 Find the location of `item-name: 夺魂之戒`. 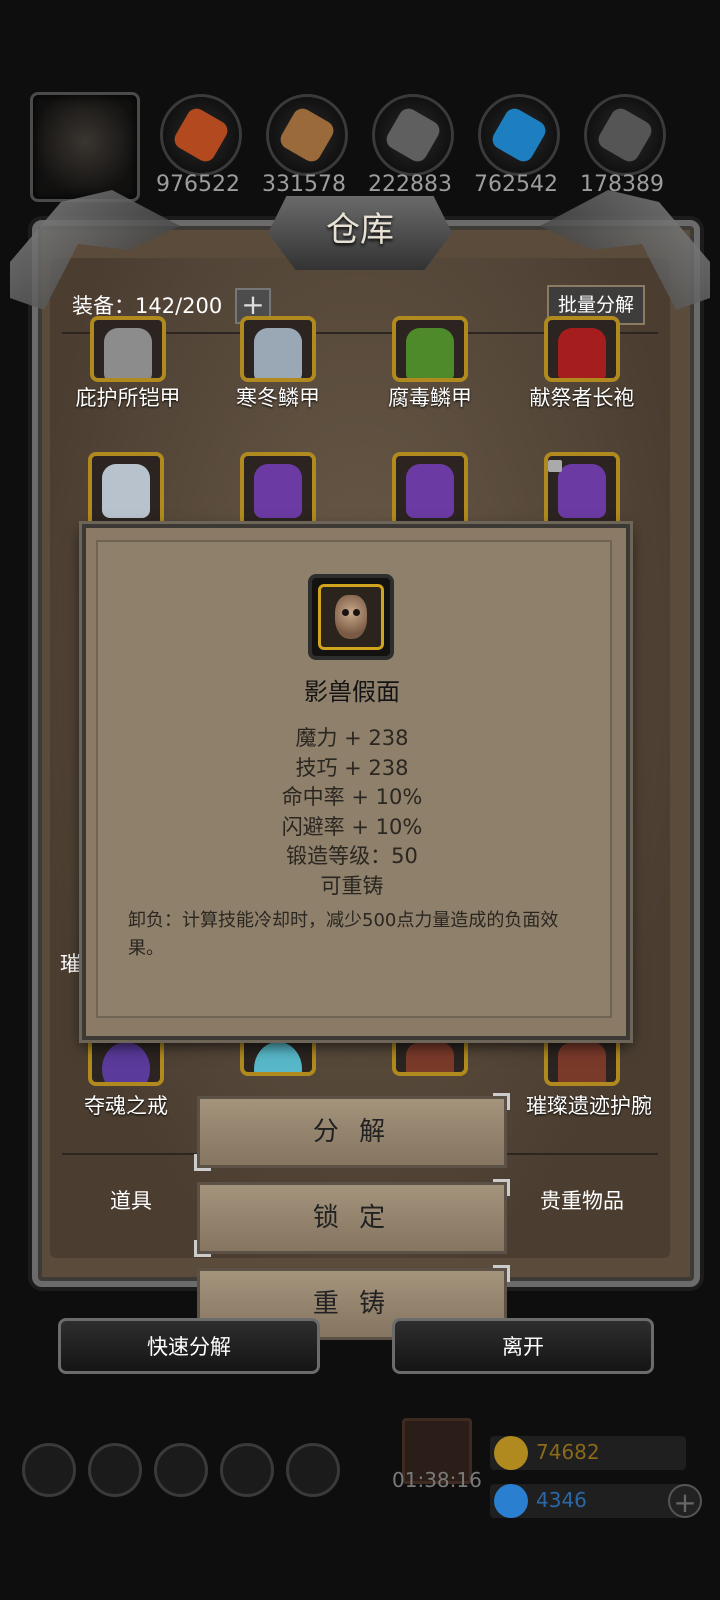

item-name: 夺魂之戒 is located at coordinates (126, 1106).